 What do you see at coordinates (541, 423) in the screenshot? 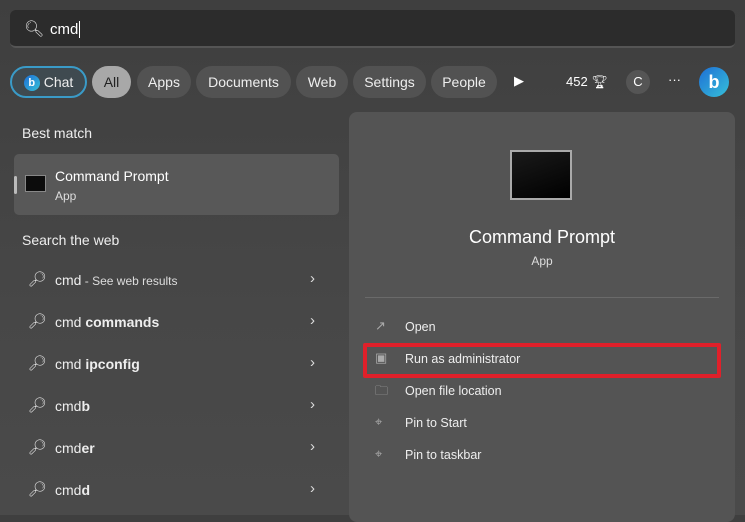
I see `action-pin-to-start: ⌖ Pin to Start` at bounding box center [541, 423].